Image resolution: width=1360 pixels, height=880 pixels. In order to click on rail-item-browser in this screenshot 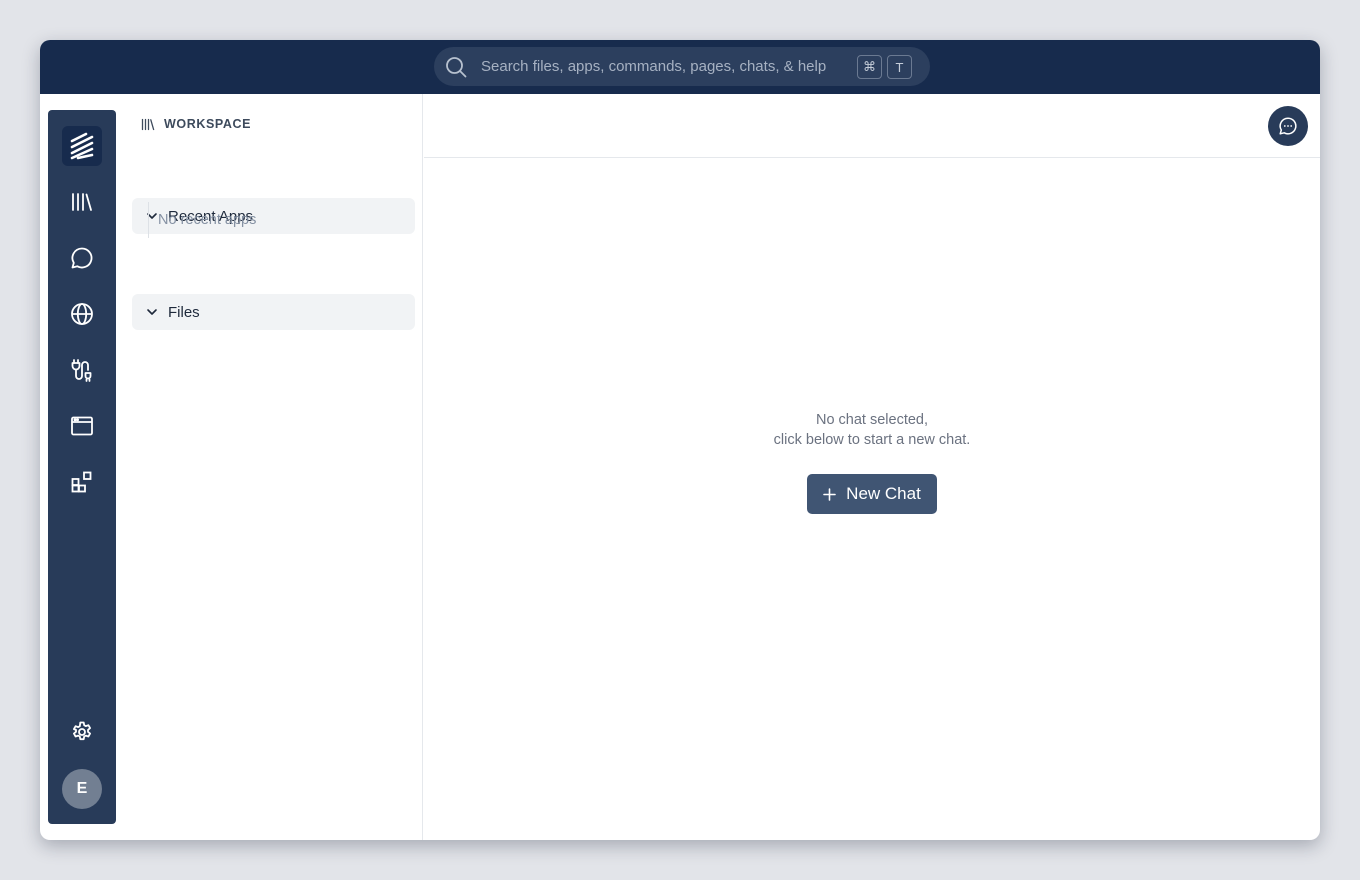, I will do `click(82, 426)`.